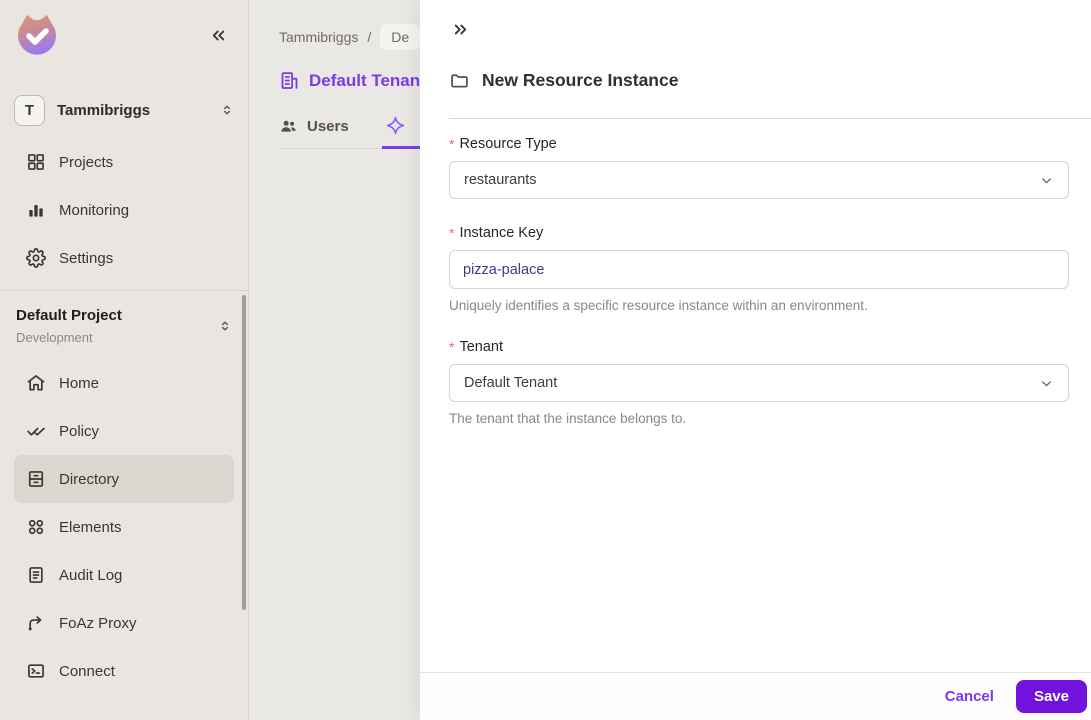 This screenshot has height=720, width=1091. Describe the element at coordinates (124, 479) in the screenshot. I see `sidebar-item-directory: Directory` at that location.